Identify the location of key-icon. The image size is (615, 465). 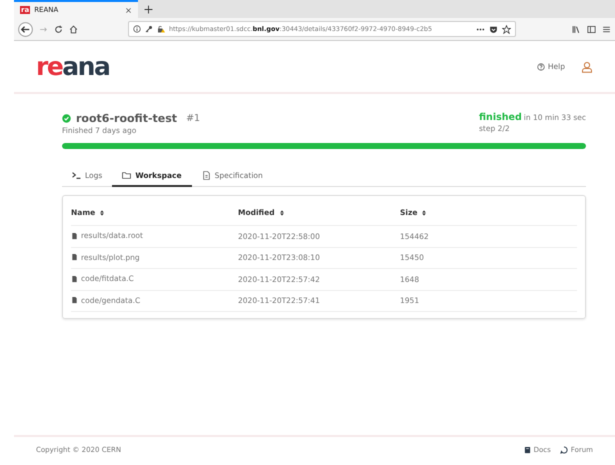
(149, 29).